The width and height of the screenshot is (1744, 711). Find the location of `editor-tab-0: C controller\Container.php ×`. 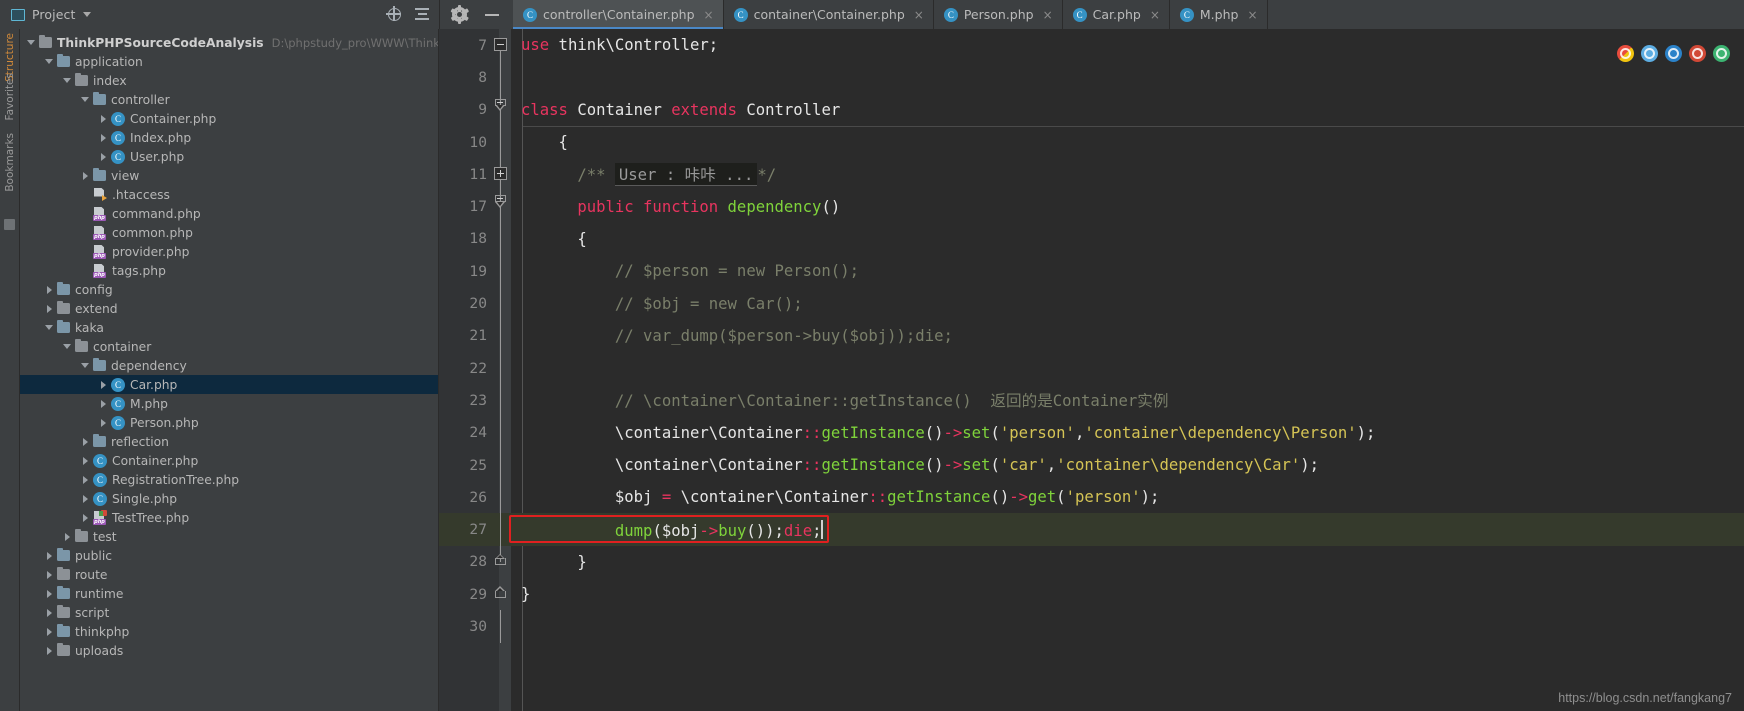

editor-tab-0: C controller\Container.php × is located at coordinates (618, 14).